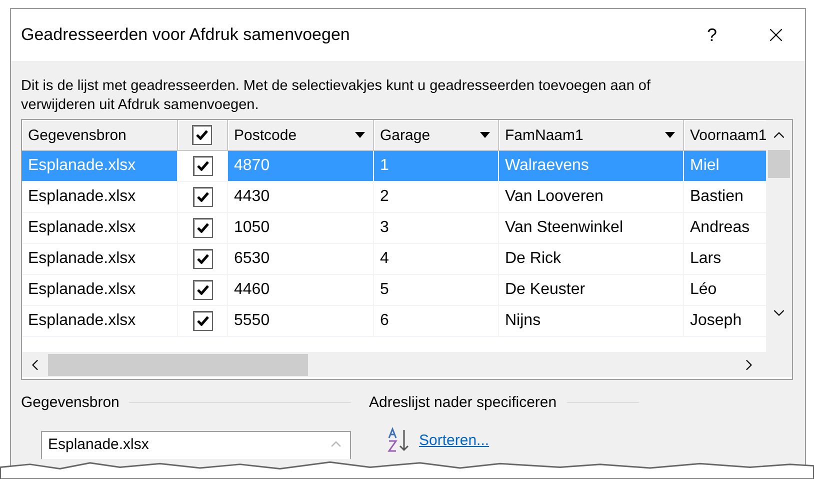 The height and width of the screenshot is (479, 814). Describe the element at coordinates (436, 321) in the screenshot. I see `table-cell: 6` at that location.